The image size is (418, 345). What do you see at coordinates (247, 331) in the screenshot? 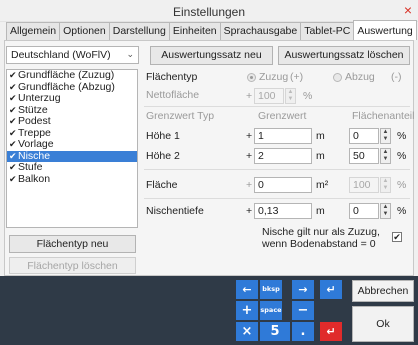
I see `multiply-key: ×` at bounding box center [247, 331].